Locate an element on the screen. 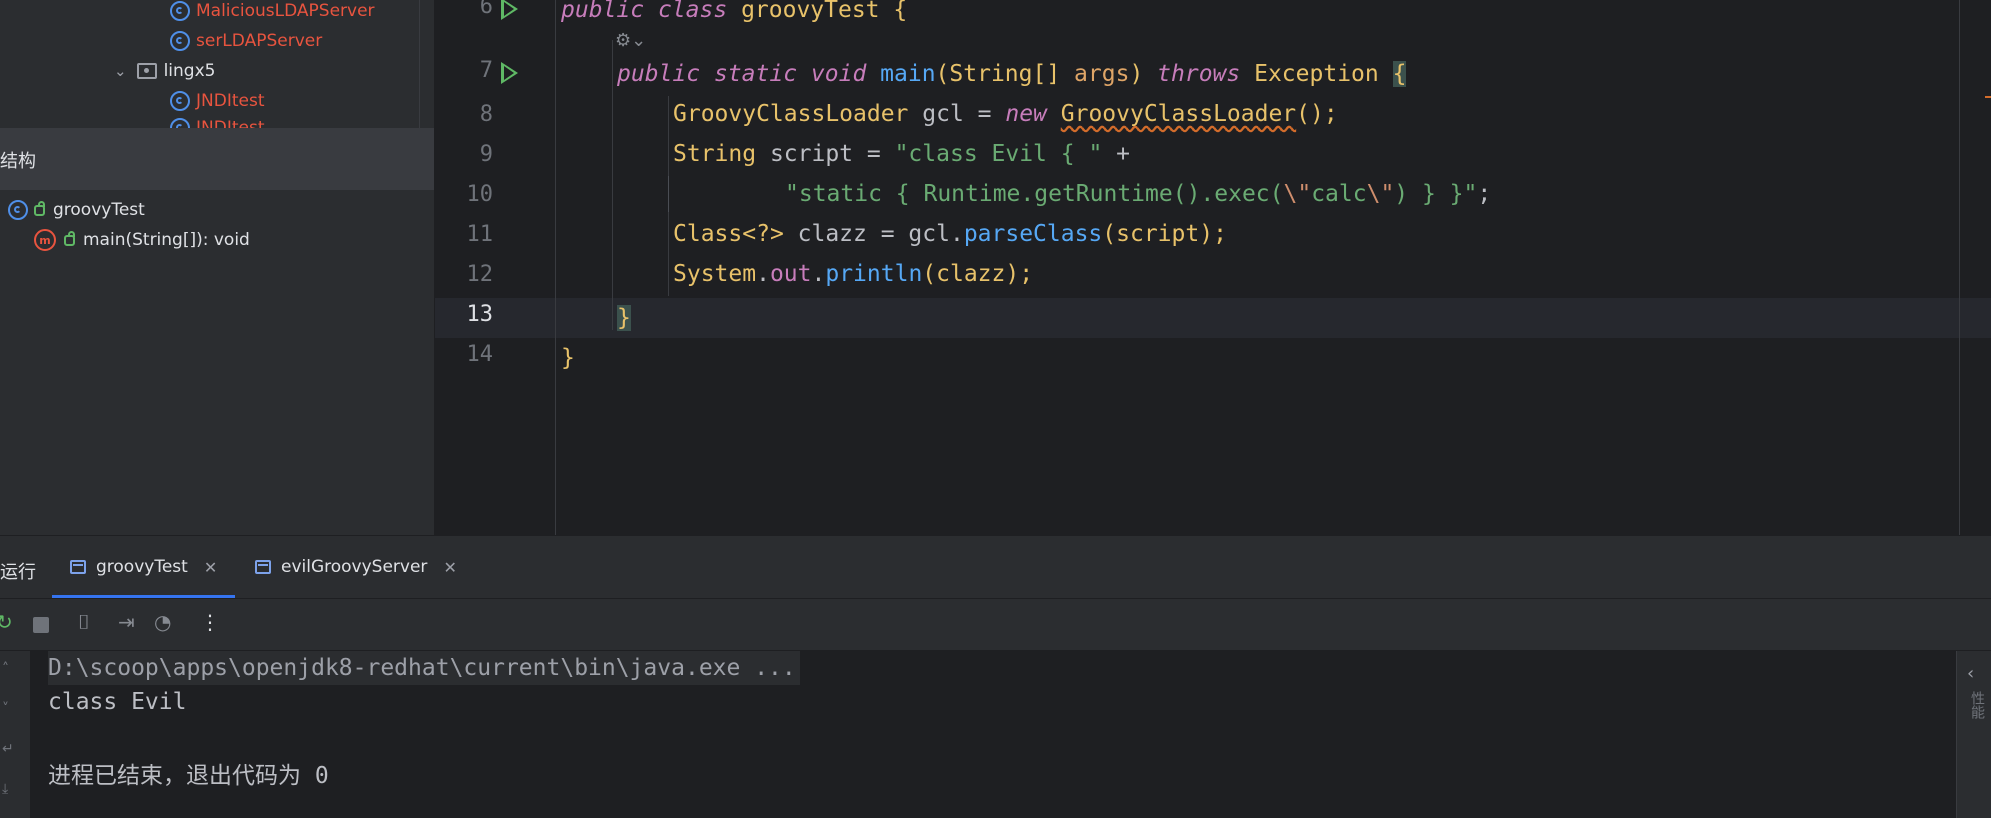 The width and height of the screenshot is (1991, 818). chevron-down-icon: ⌄ is located at coordinates (120, 71).